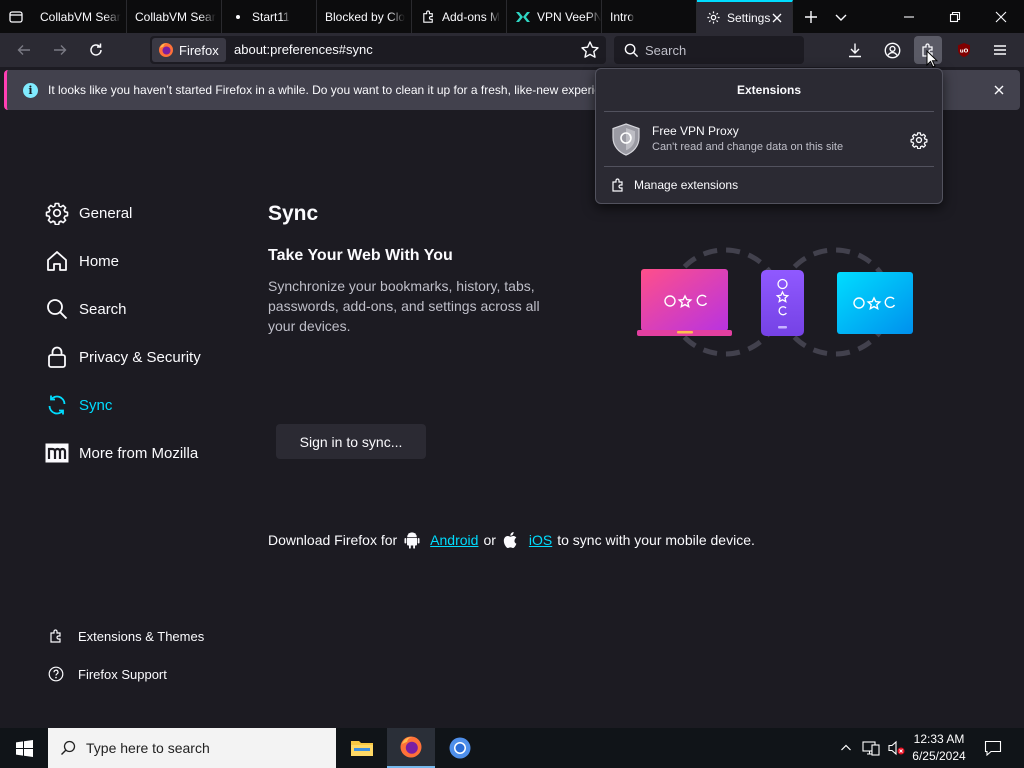 This screenshot has height=768, width=1024. I want to click on back-button, so click(24, 50).